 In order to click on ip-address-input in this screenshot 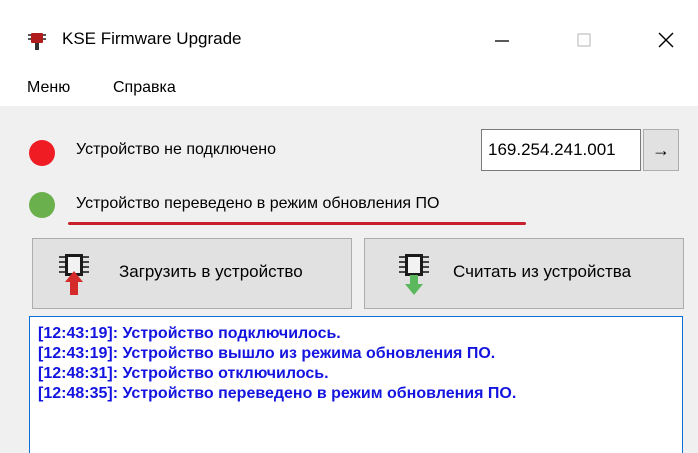, I will do `click(561, 150)`.